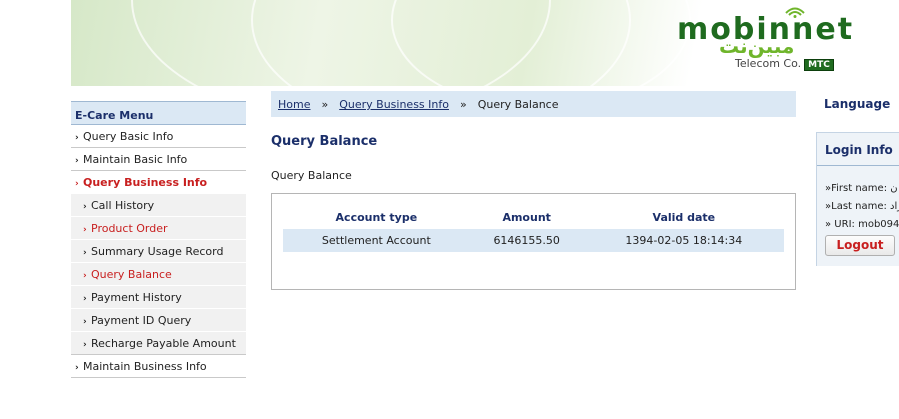  I want to click on uri-line: » URI: mob0948, so click(862, 224).